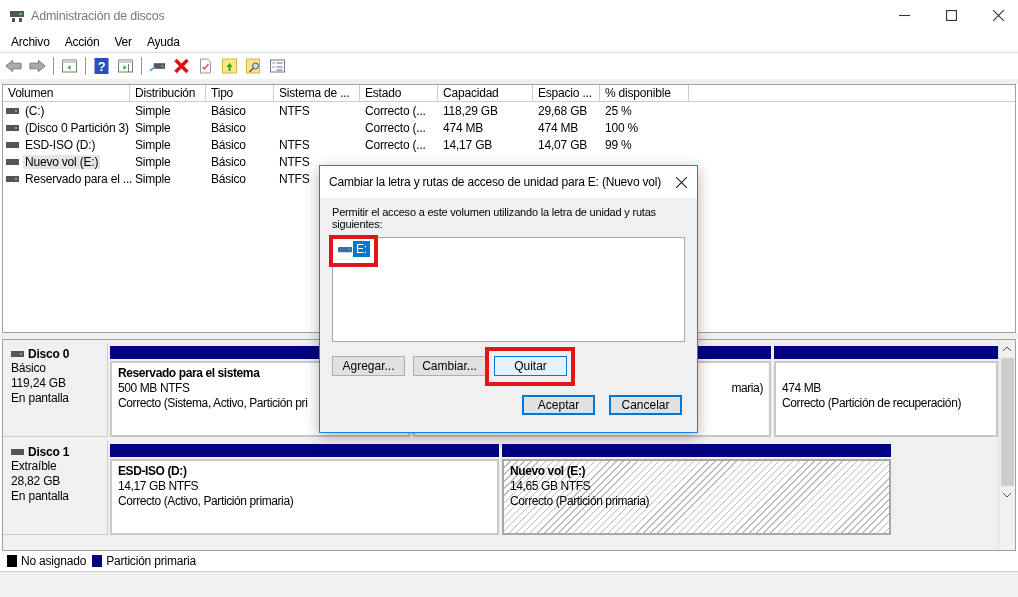  I want to click on partition-title: Reservado para el sistema, so click(189, 373).